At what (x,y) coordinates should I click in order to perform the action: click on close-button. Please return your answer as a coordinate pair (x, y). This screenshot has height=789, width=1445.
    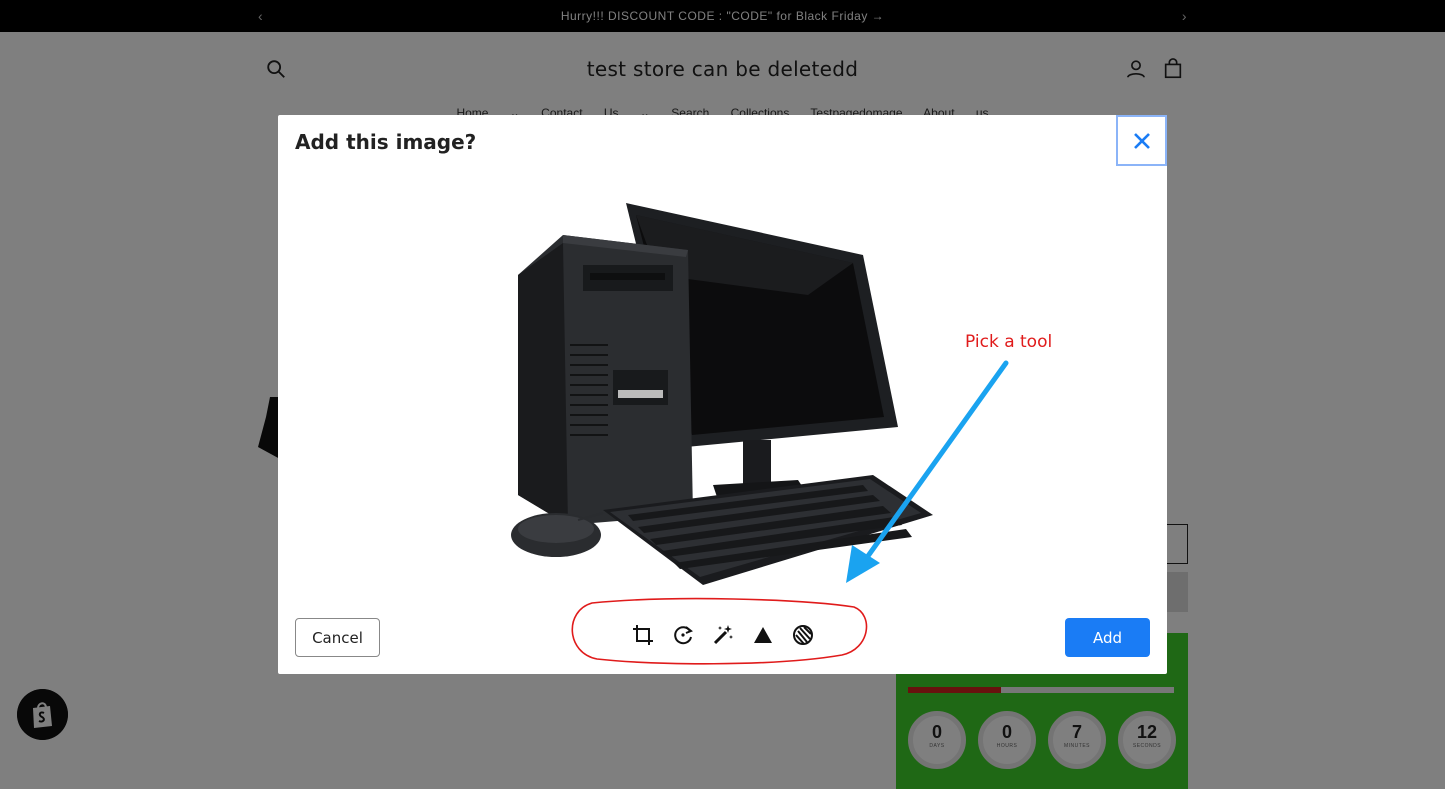
    Looking at the image, I should click on (1141, 140).